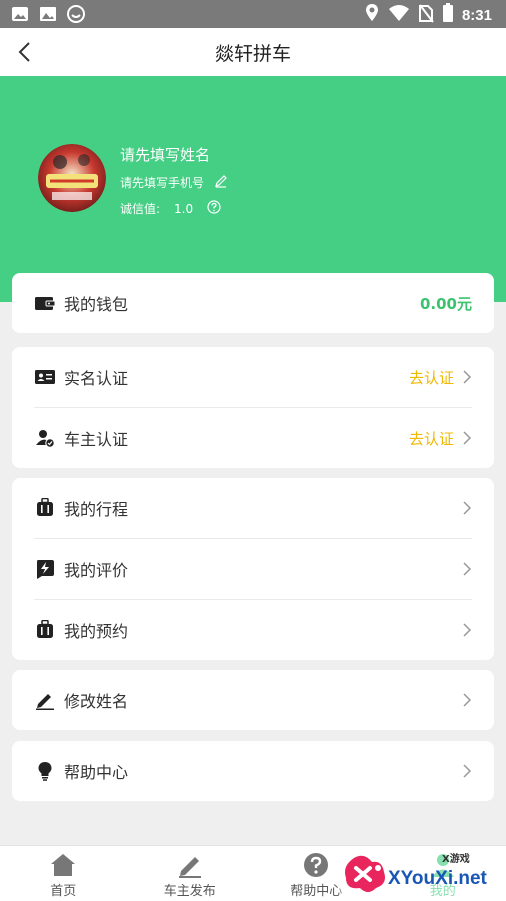  I want to click on edit-name-label: 修改姓名, so click(263, 700).